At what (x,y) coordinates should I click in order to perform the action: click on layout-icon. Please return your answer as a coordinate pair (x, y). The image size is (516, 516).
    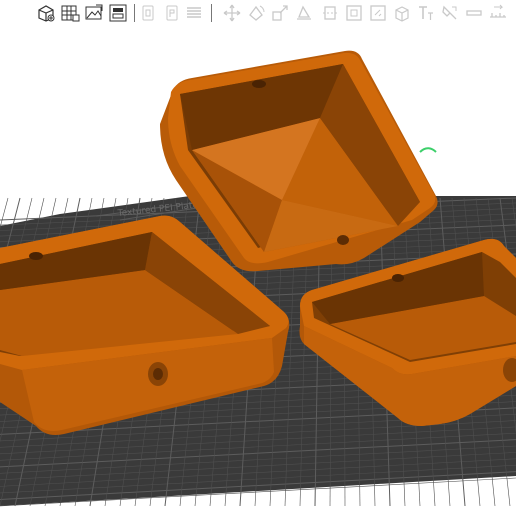
    Looking at the image, I should click on (118, 13).